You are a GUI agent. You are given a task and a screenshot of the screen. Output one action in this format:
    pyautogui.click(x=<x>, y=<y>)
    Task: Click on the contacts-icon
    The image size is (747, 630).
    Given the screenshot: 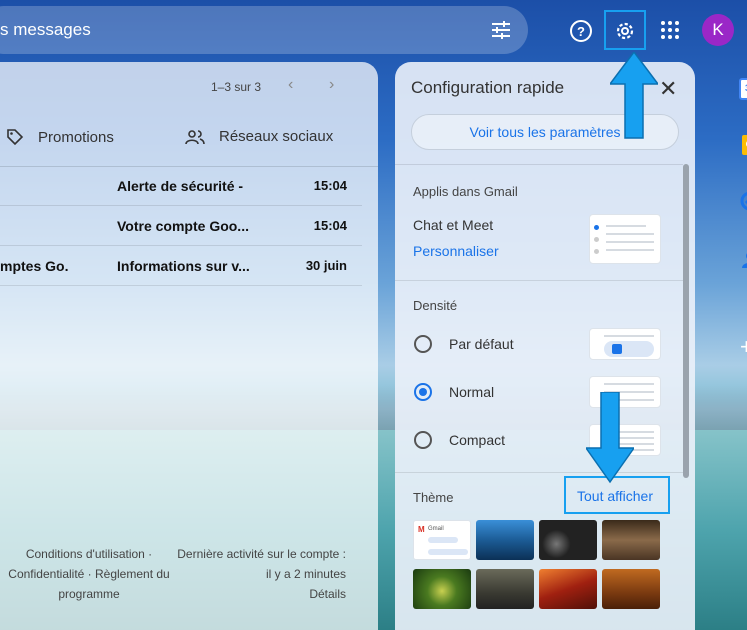 What is the action you would take?
    pyautogui.click(x=743, y=259)
    